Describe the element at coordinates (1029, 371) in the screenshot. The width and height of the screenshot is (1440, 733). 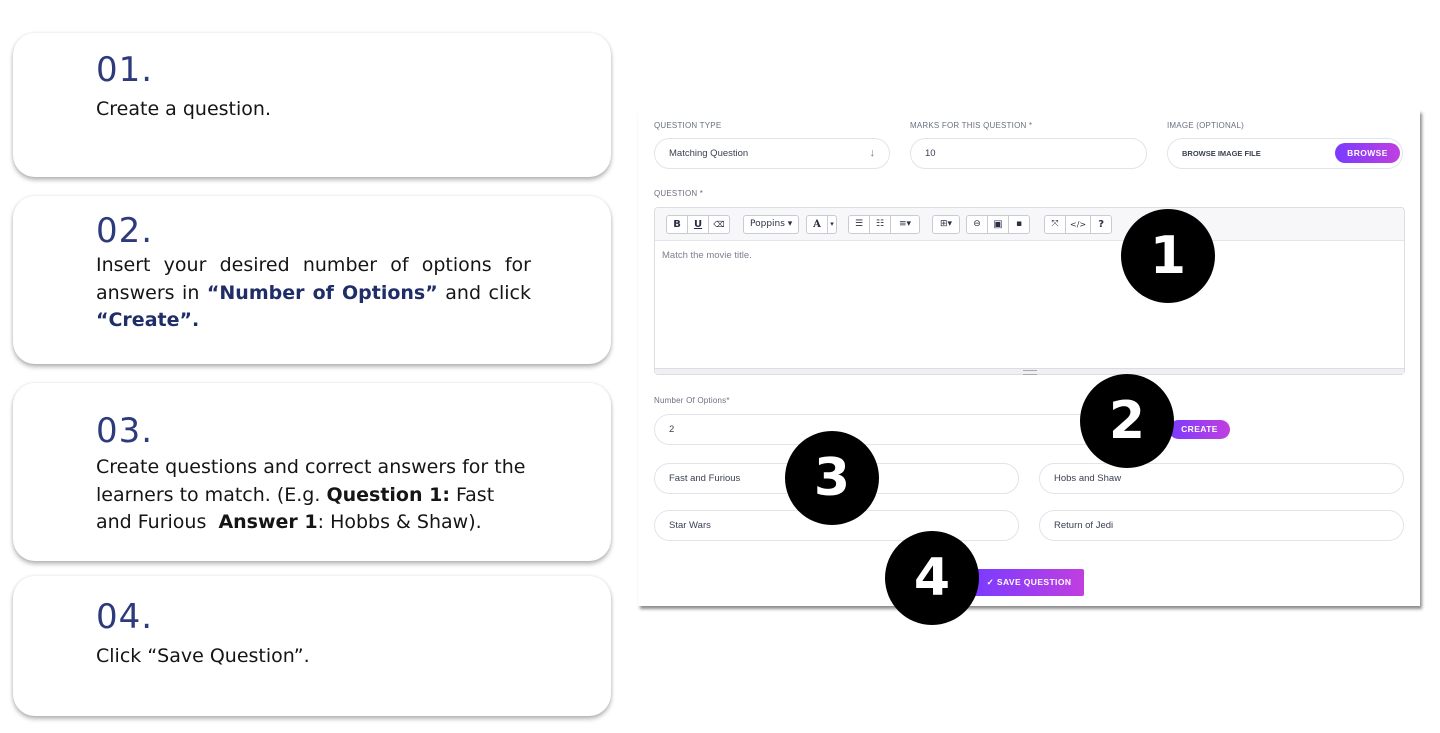
I see `editor-resize-handle` at that location.